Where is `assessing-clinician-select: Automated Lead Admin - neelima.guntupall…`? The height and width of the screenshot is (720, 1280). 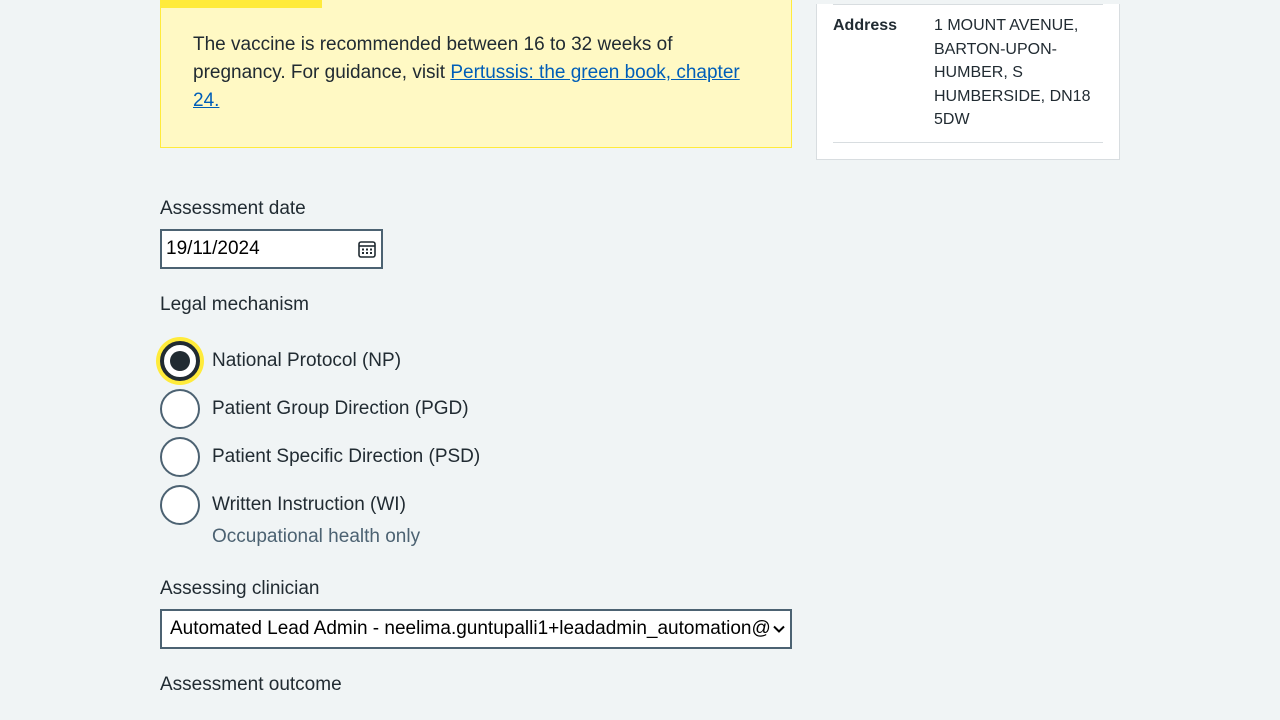 assessing-clinician-select: Automated Lead Admin - neelima.guntupall… is located at coordinates (476, 629).